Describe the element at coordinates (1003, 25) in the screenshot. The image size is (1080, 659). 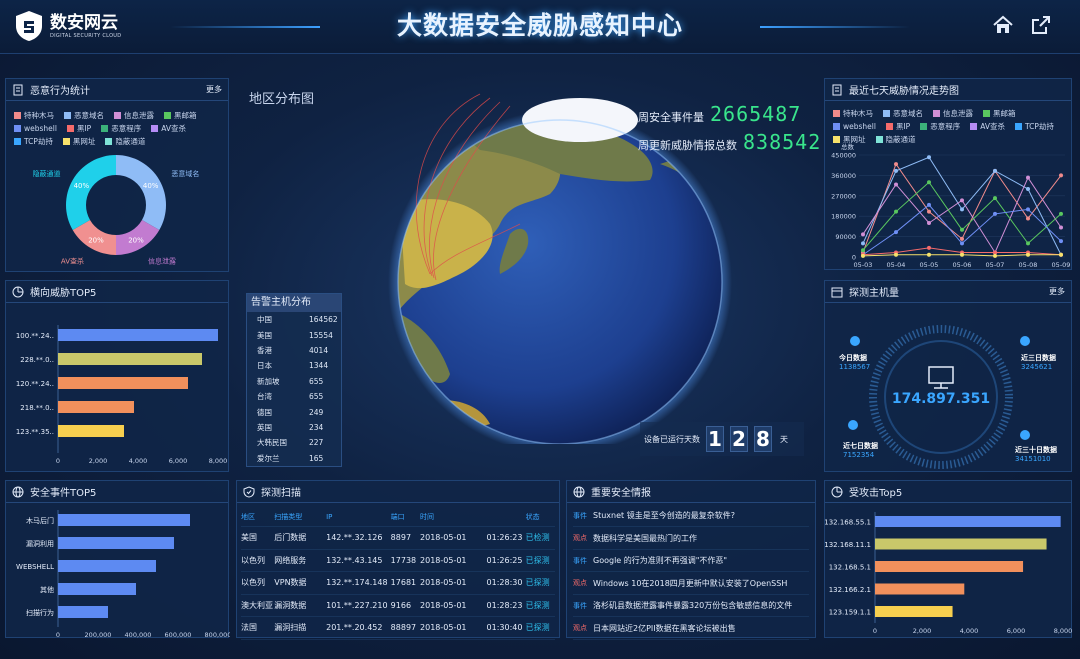
I see `home-icon` at that location.